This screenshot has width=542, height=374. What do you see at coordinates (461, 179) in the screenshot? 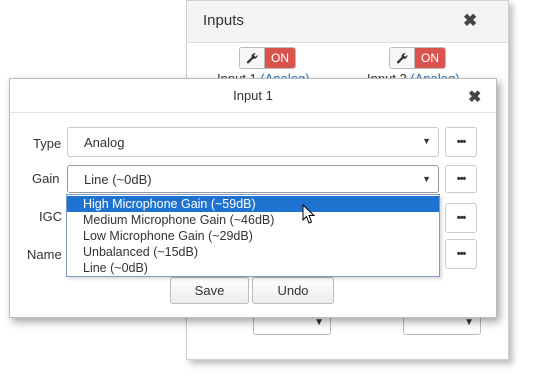
I see `gain-more-button: •••` at bounding box center [461, 179].